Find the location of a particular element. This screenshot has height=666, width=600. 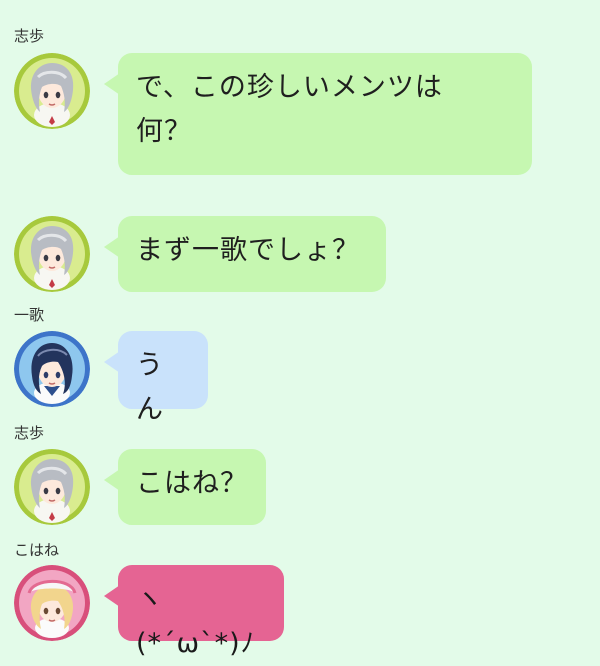

message-text: ヽ(*ˊωˋ*)ﾉ is located at coordinates (196, 621).